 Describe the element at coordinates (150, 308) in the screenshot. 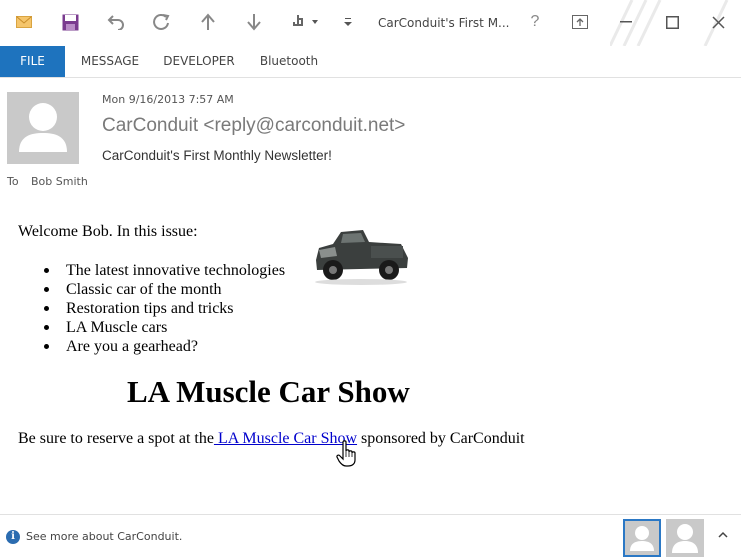

I see `list-item-label: Restoration tips and tricks` at that location.